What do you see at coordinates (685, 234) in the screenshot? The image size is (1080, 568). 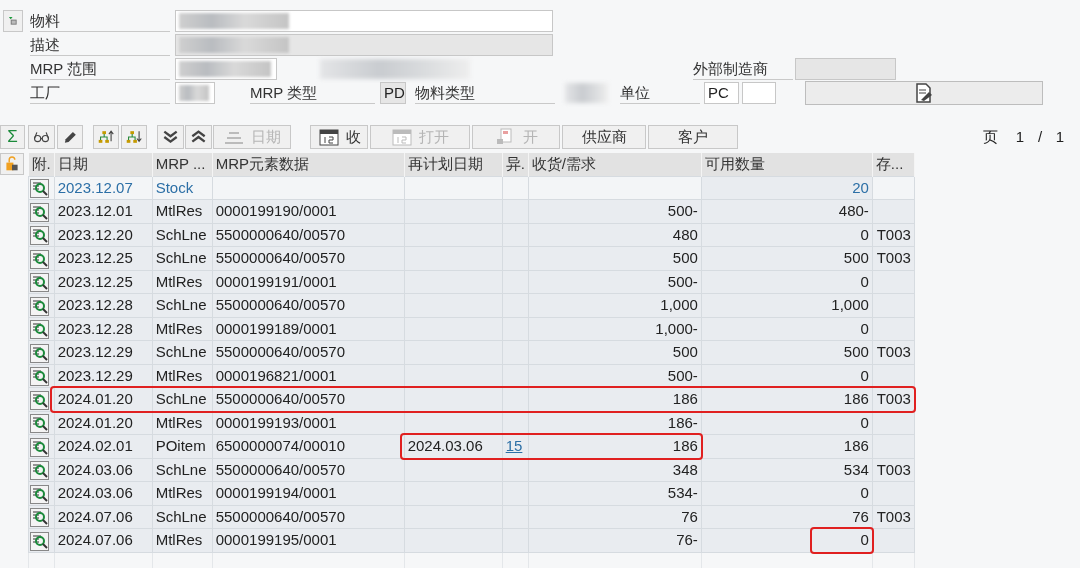 I see `receipt-requirement: 480` at bounding box center [685, 234].